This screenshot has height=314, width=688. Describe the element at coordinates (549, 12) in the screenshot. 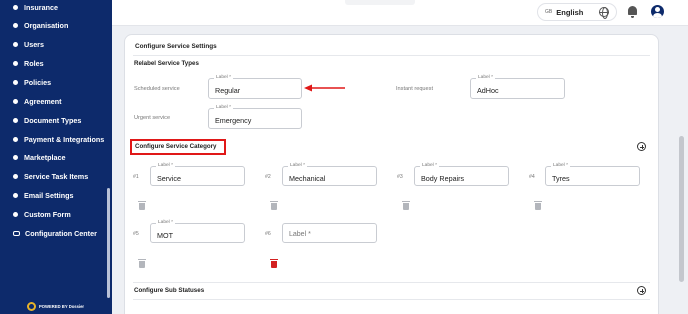

I see `language-code: GB` at that location.